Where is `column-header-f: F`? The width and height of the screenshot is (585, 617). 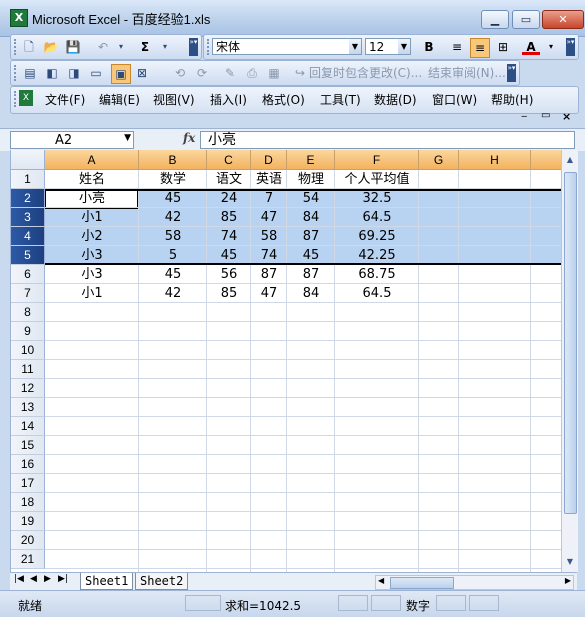
column-header-f: F is located at coordinates (377, 160).